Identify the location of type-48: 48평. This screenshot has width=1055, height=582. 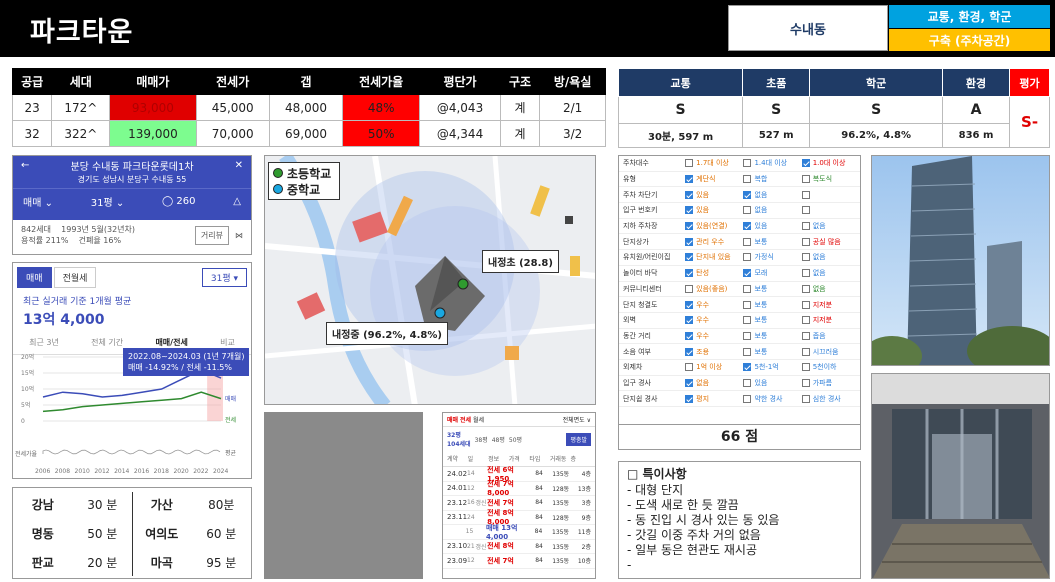
(498, 439).